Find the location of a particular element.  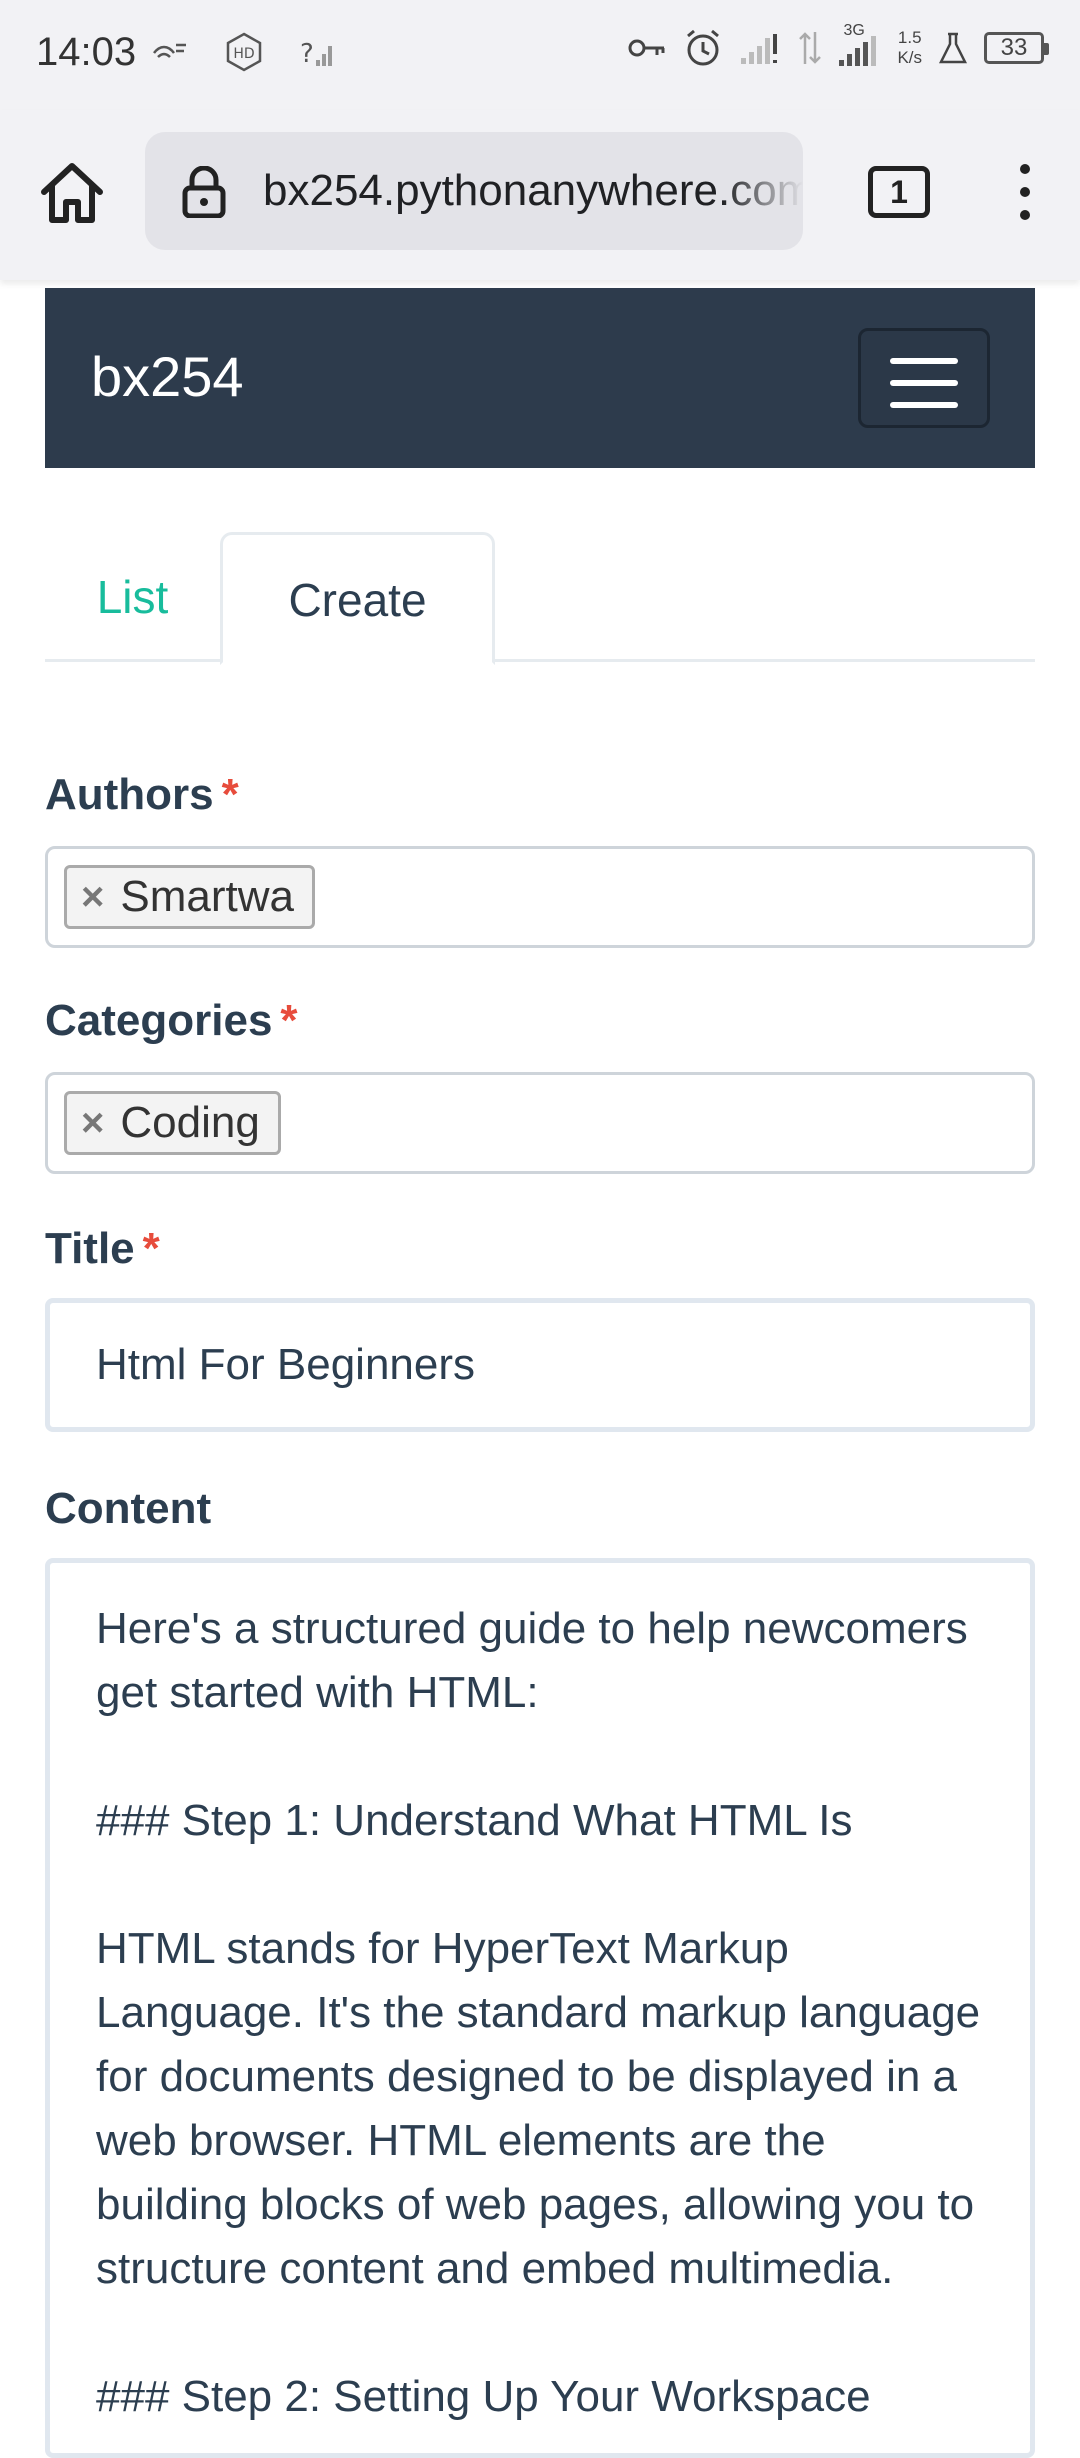

content-paragraph: ### Step 2: Setting Up Your Workspace is located at coordinates (483, 2396).